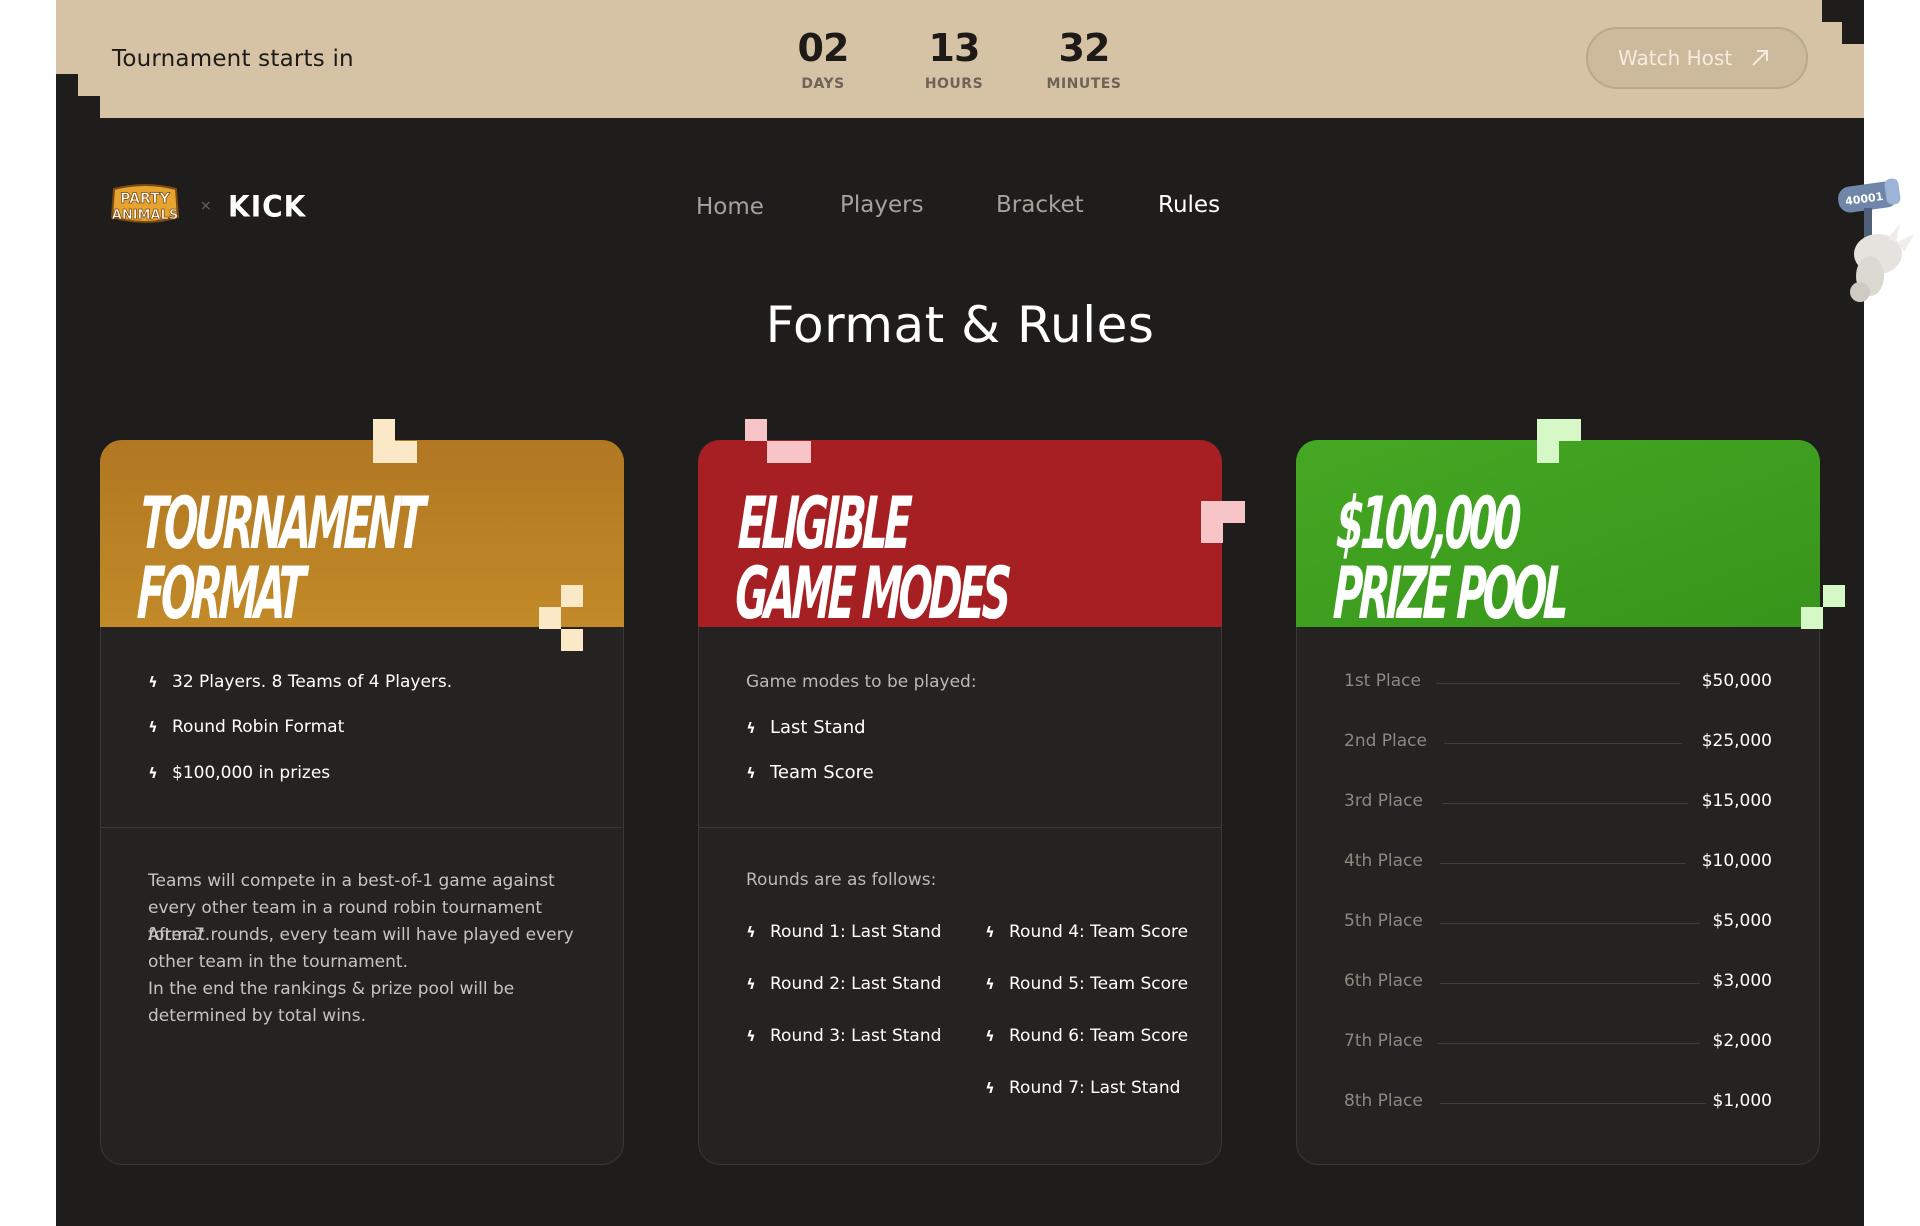 The height and width of the screenshot is (1226, 1920). What do you see at coordinates (1383, 1041) in the screenshot?
I see `place-label: 7th Place` at bounding box center [1383, 1041].